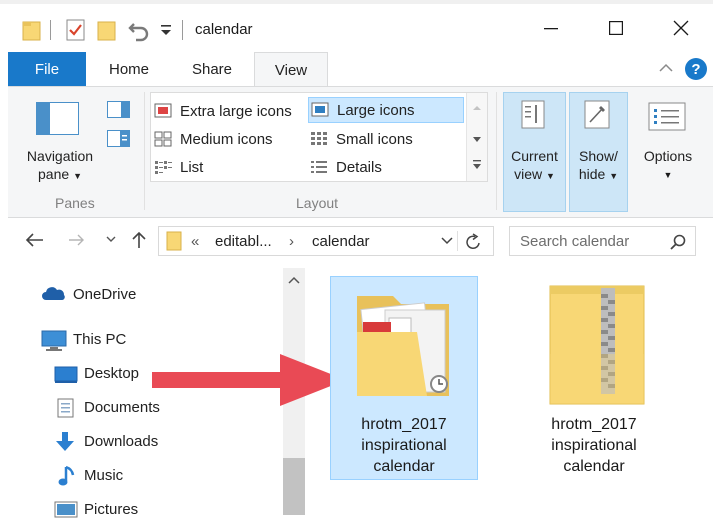  I want to click on collapse-ribbon-chevron-icon, so click(666, 68).